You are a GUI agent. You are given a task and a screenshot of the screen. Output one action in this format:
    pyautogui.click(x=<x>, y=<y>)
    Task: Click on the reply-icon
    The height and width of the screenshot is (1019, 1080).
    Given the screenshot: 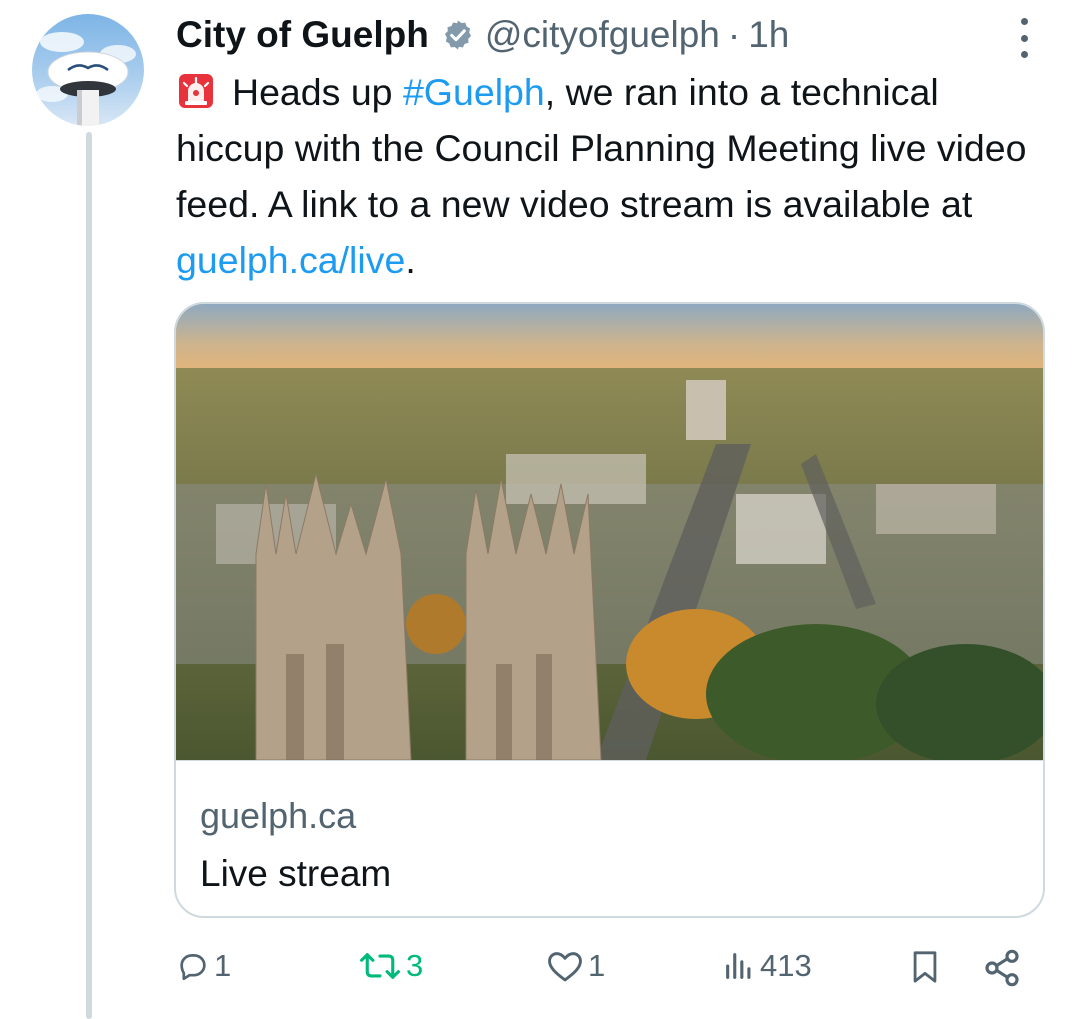 What is the action you would take?
    pyautogui.click(x=193, y=967)
    